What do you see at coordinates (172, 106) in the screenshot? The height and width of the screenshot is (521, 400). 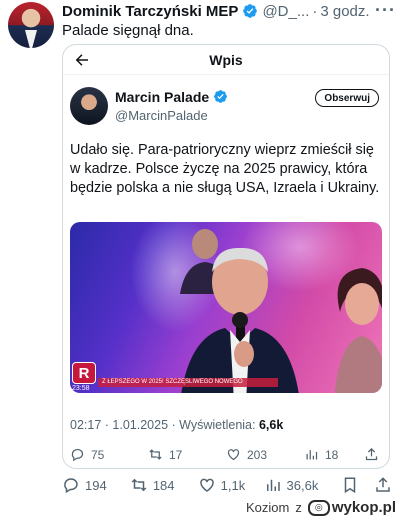 I see `quoted-author-block: Marcin Palade @MarcinPalade` at bounding box center [172, 106].